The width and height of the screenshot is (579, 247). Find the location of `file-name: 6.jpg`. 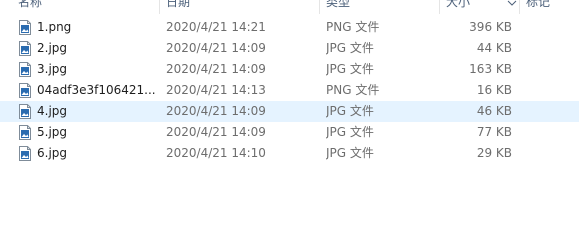

file-name: 6.jpg is located at coordinates (52, 153).